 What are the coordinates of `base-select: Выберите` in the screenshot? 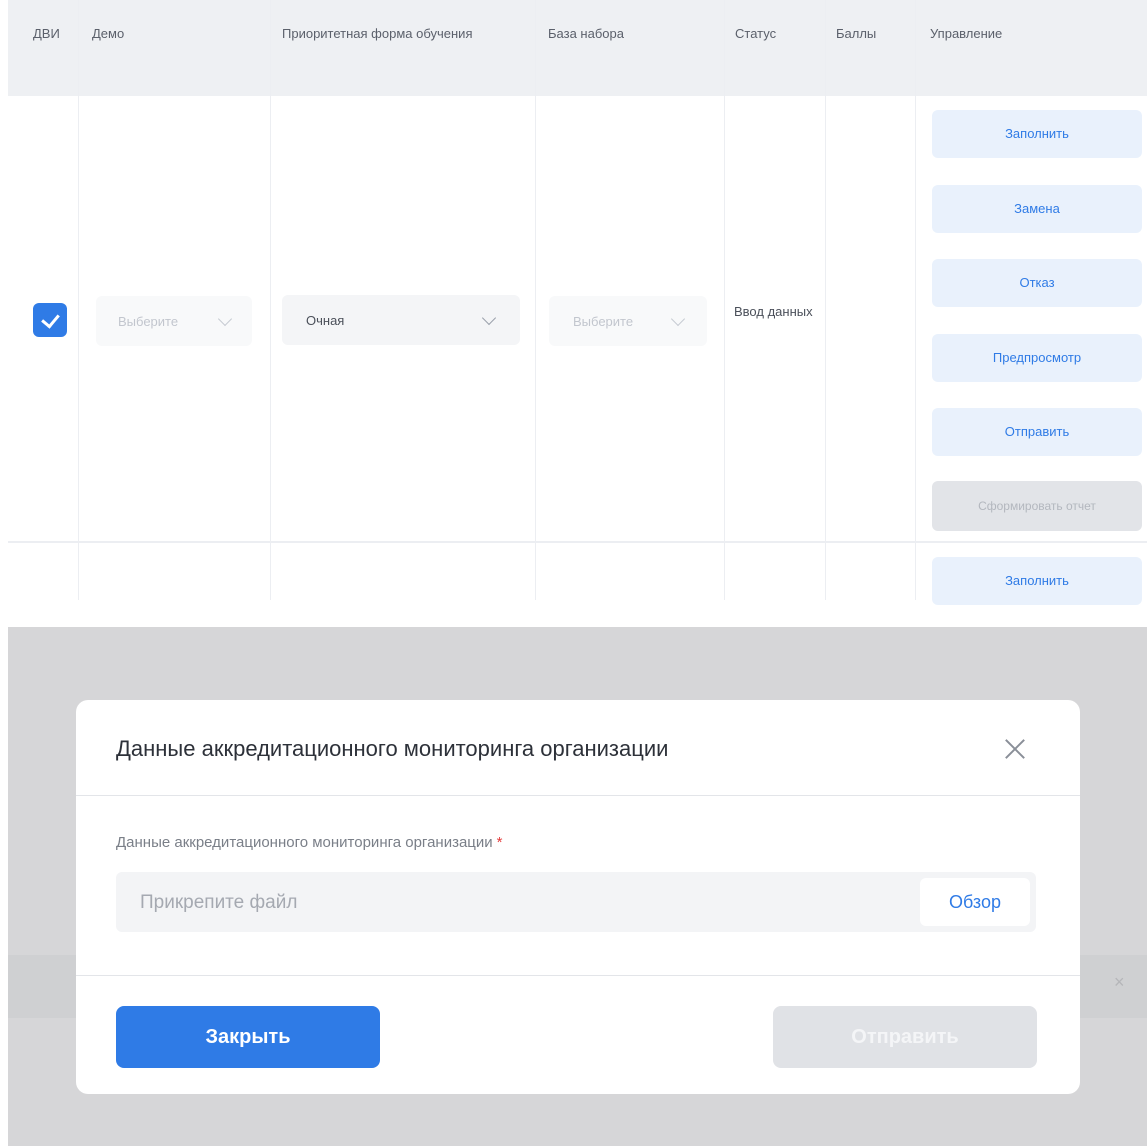 It's located at (628, 321).